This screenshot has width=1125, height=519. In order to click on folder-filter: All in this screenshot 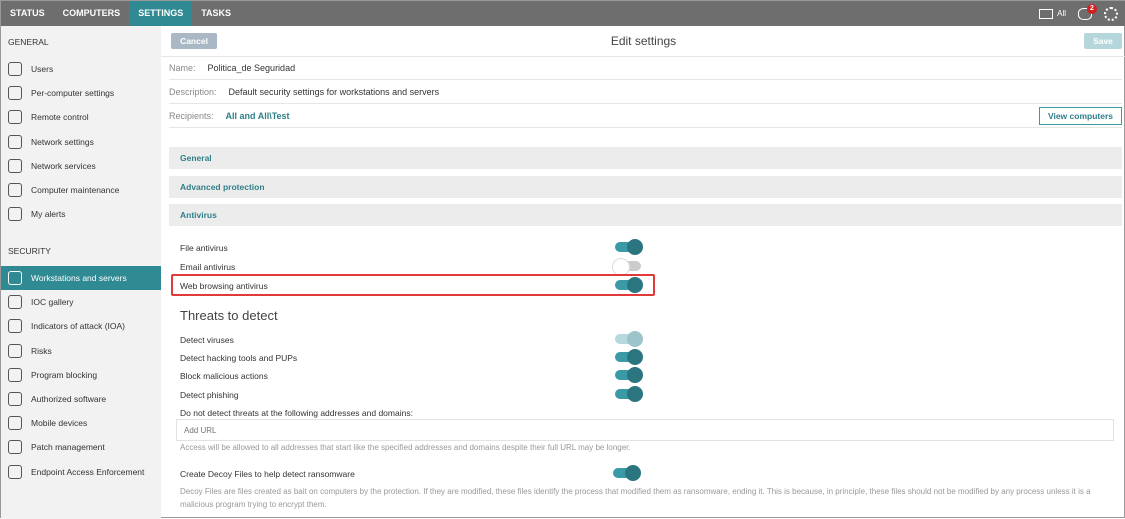, I will do `click(1052, 13)`.